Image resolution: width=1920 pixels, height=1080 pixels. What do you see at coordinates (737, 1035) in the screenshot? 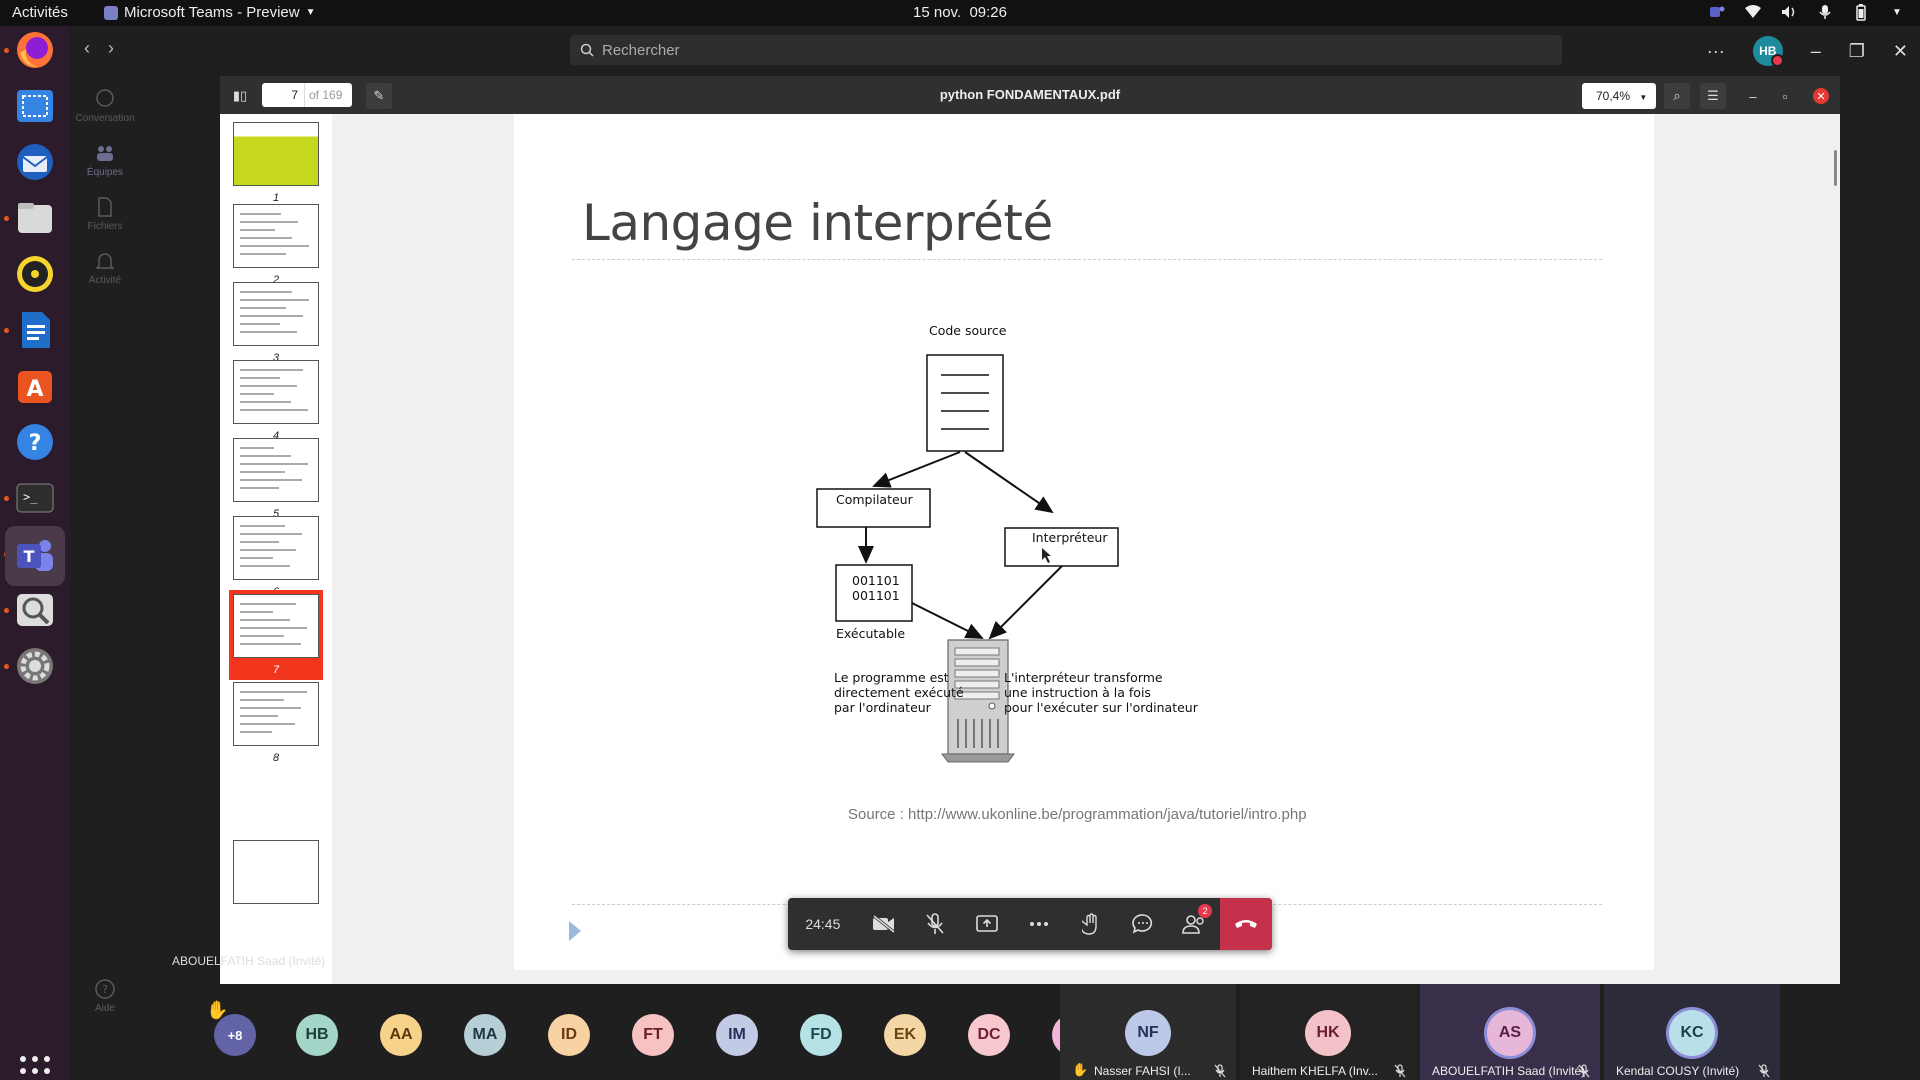
I see `participant-avatar: IM` at bounding box center [737, 1035].